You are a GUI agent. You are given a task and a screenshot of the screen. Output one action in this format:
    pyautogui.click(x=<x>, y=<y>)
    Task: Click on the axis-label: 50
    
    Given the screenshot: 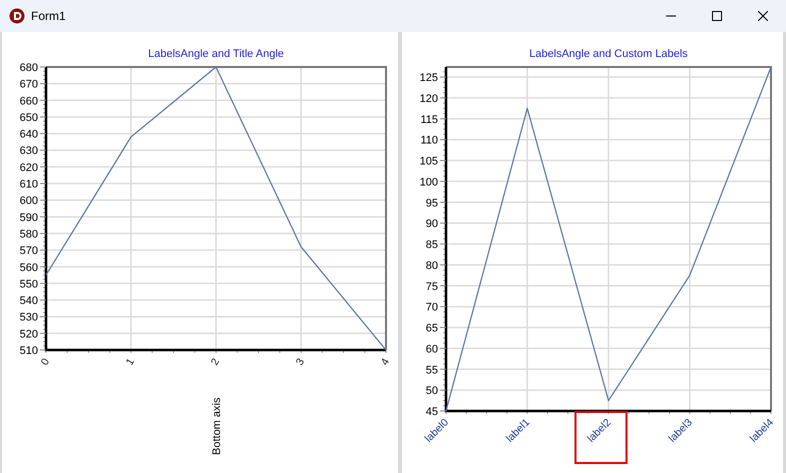 What is the action you would take?
    pyautogui.click(x=432, y=391)
    